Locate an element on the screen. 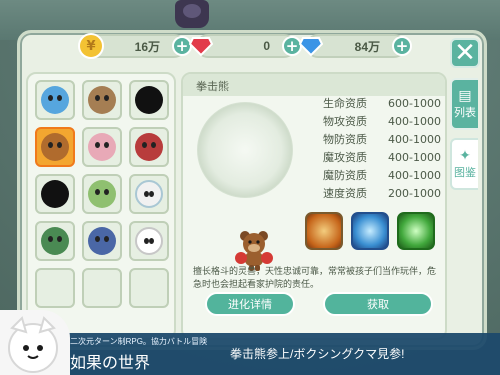 This screenshot has height=375, width=500. skills-row is located at coordinates (370, 231).